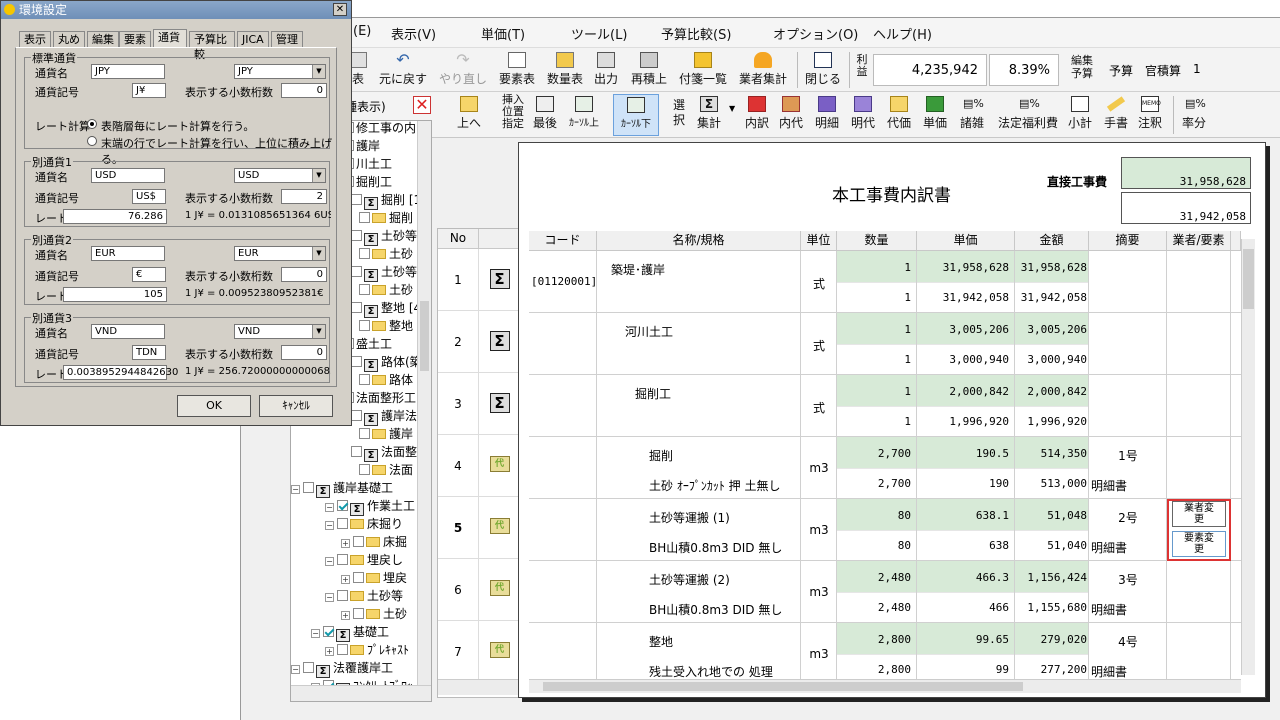 The image size is (1280, 720). I want to click on row-number: 5, so click(458, 528).